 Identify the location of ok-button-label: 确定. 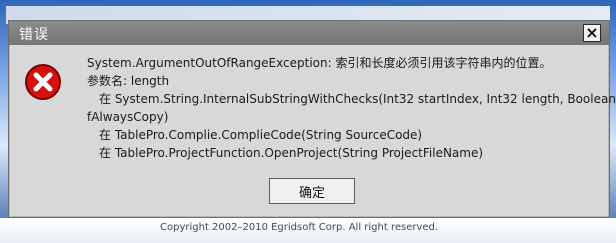
(311, 193).